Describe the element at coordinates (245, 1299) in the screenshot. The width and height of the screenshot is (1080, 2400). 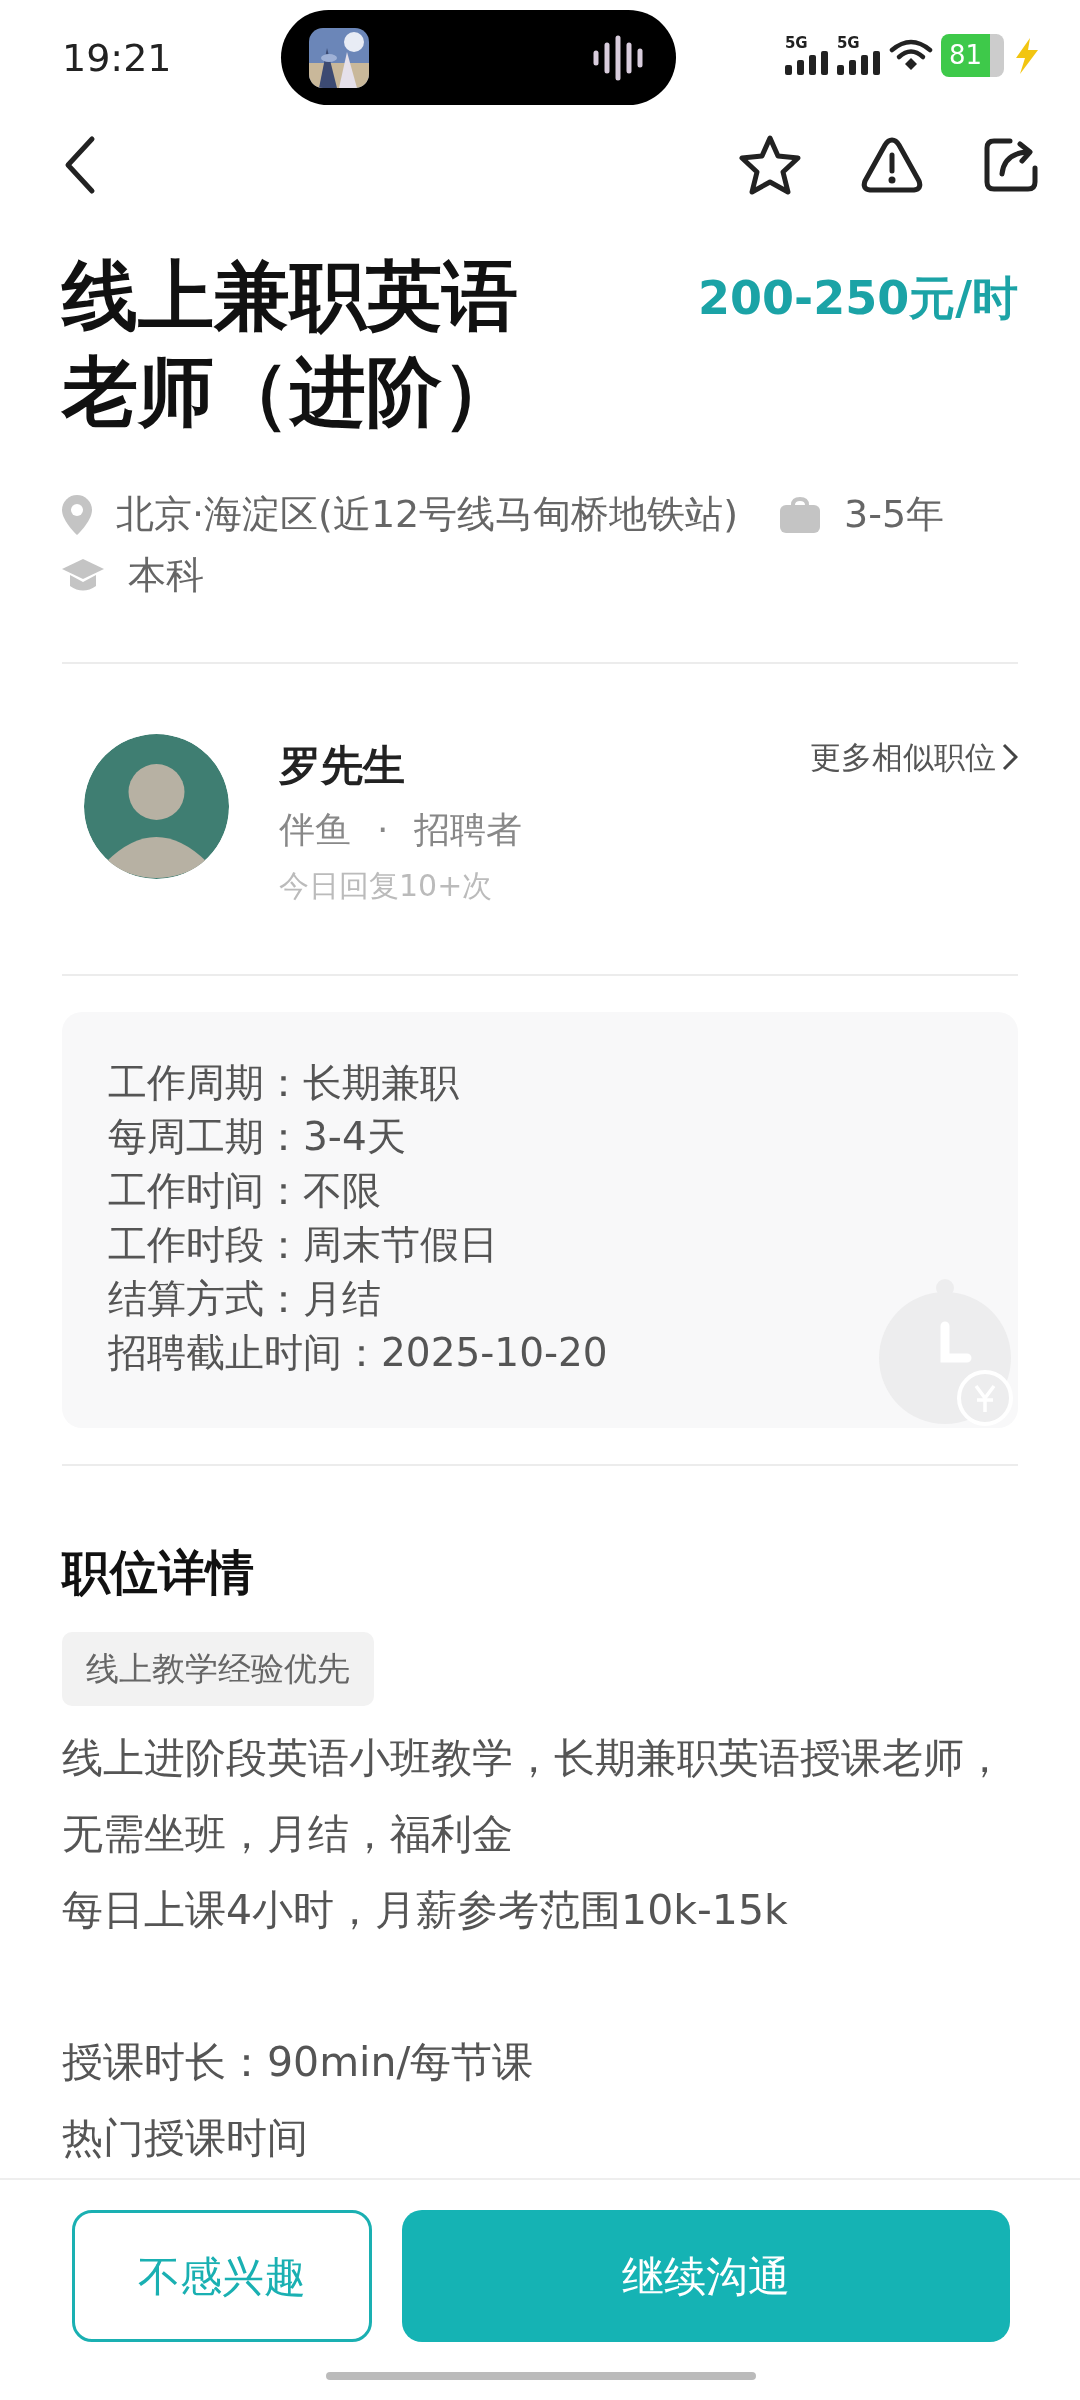
I see `work-info-line: 结算方式：月结` at that location.